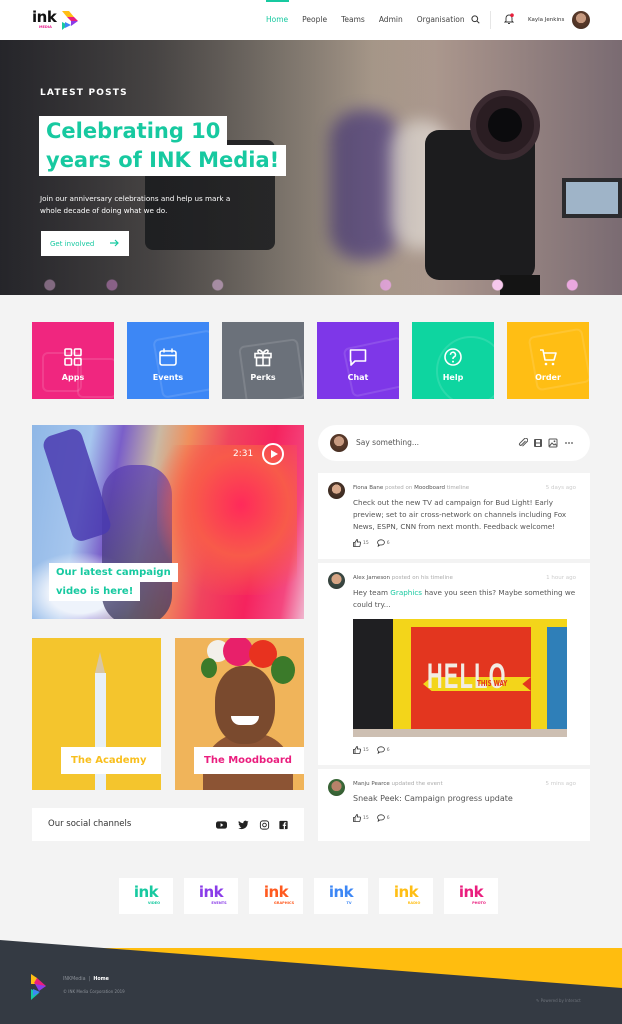  What do you see at coordinates (546, 20) in the screenshot?
I see `user-name: Kayla Jenkins` at bounding box center [546, 20].